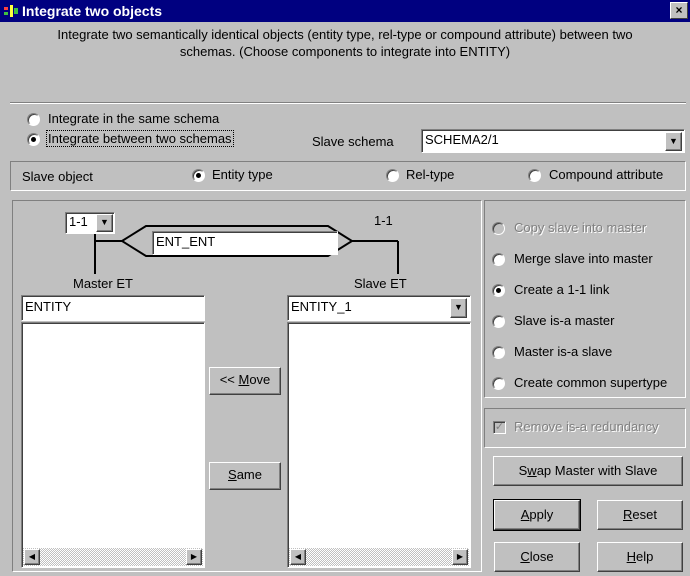 Image resolution: width=690 pixels, height=576 pixels. What do you see at coordinates (580, 227) in the screenshot?
I see `label-copy-slave: Copy slave into master` at bounding box center [580, 227].